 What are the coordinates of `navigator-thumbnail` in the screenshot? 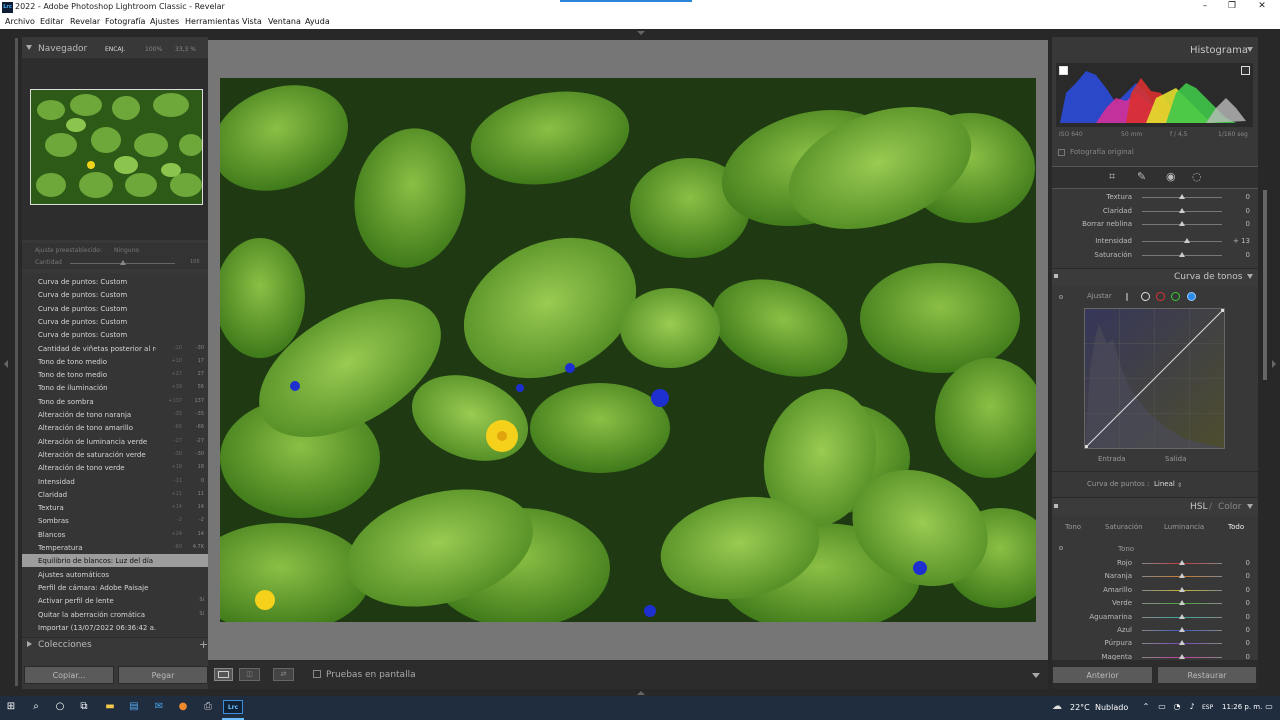 It's located at (116, 147).